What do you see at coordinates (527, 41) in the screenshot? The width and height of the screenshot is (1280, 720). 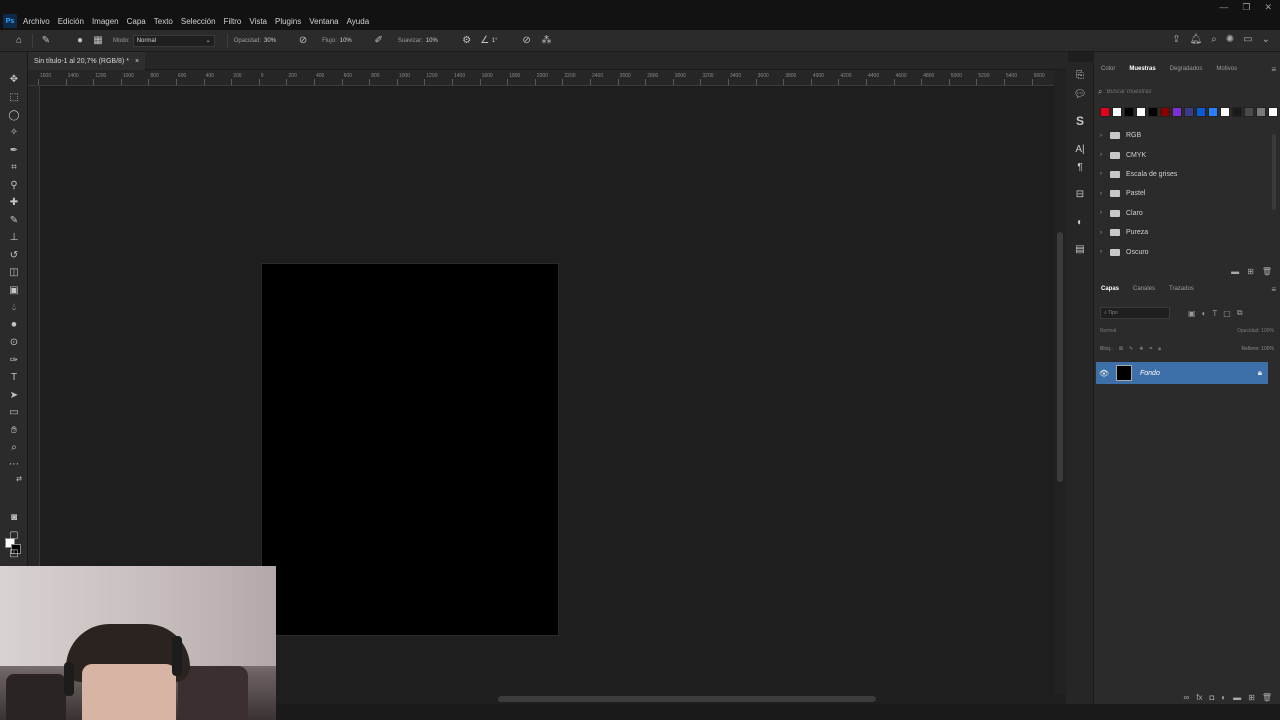 I see `pressure-size-icon: ⊘` at bounding box center [527, 41].